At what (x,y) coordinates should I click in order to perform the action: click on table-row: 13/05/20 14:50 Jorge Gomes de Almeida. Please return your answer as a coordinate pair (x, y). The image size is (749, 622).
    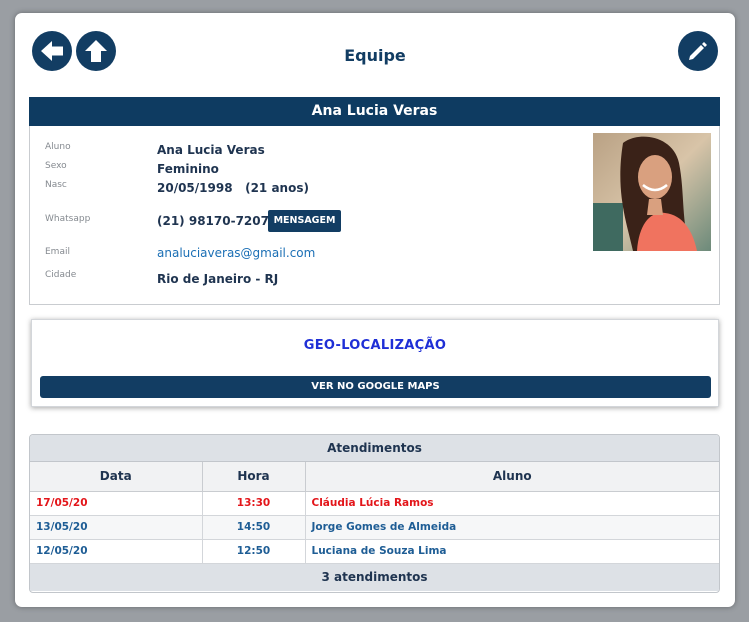
    Looking at the image, I should click on (374, 527).